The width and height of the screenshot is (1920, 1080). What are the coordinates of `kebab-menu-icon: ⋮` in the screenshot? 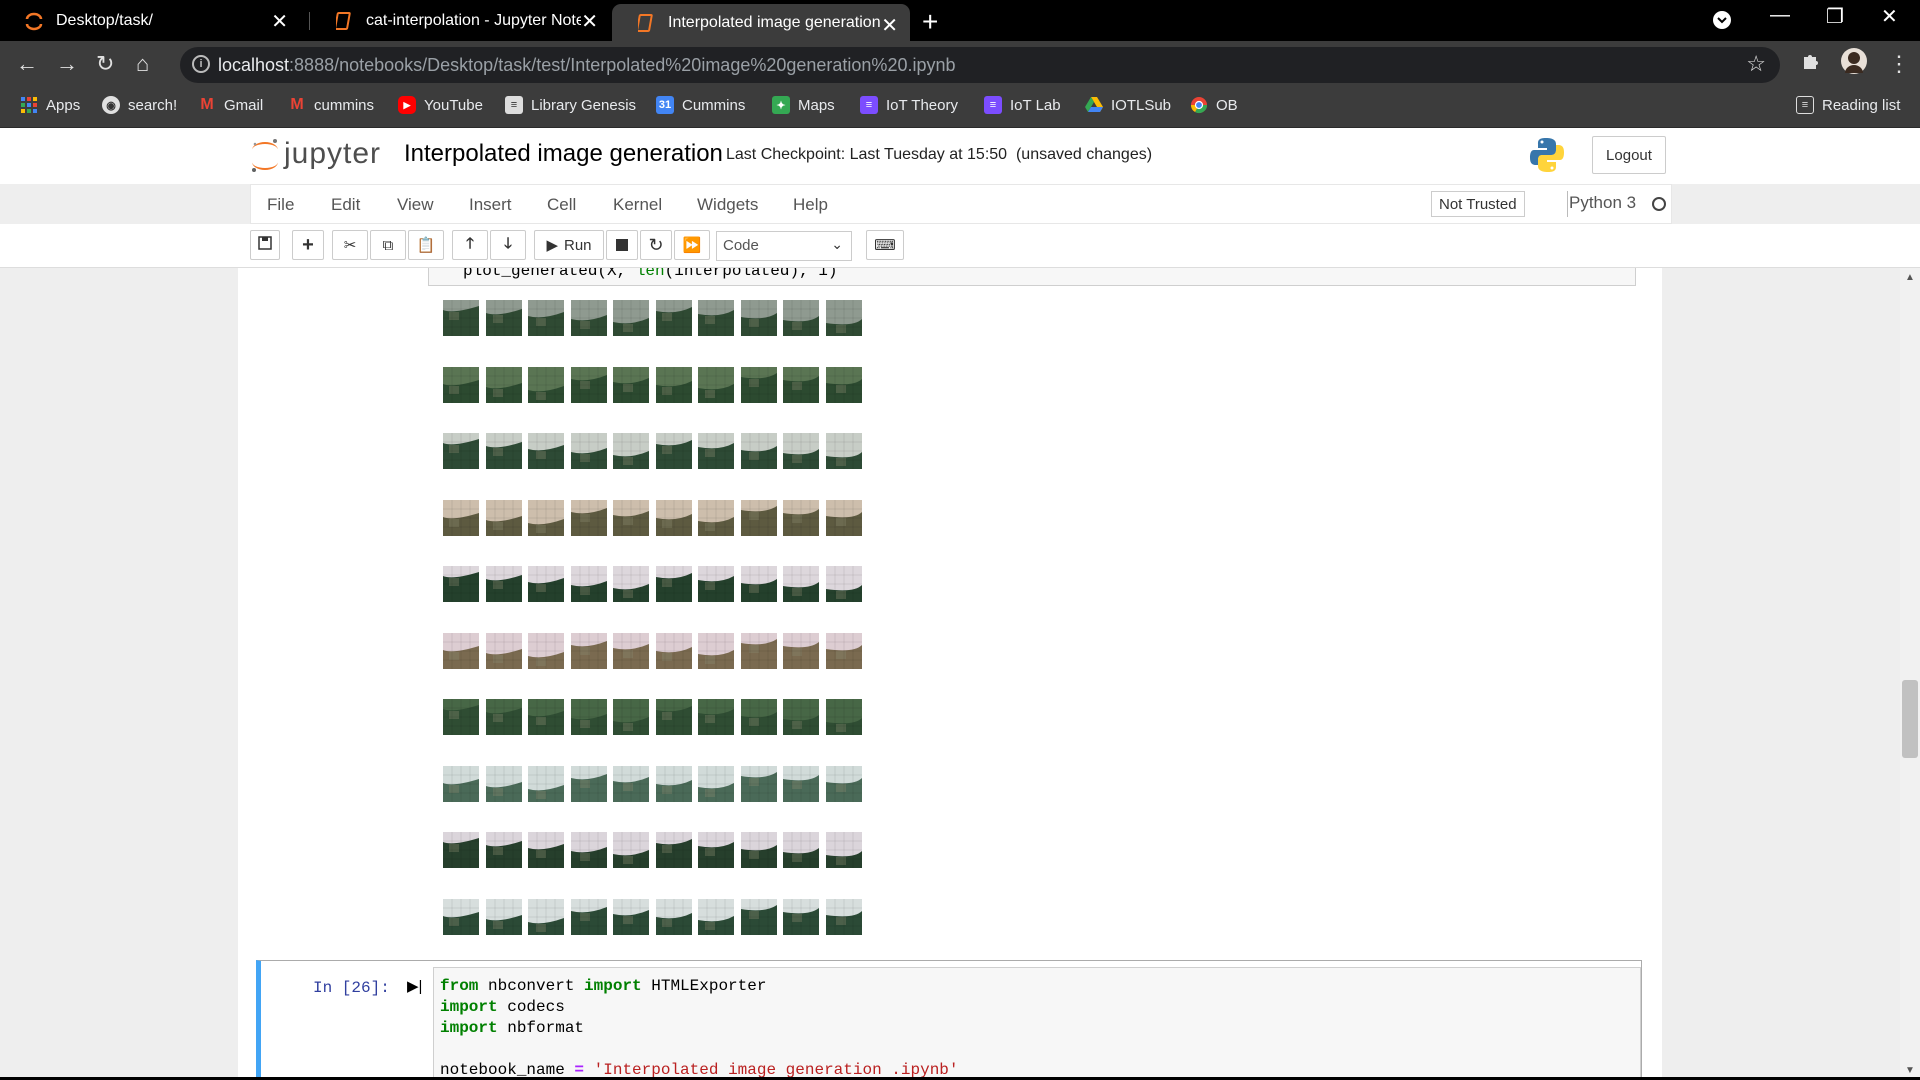 It's located at (1899, 64).